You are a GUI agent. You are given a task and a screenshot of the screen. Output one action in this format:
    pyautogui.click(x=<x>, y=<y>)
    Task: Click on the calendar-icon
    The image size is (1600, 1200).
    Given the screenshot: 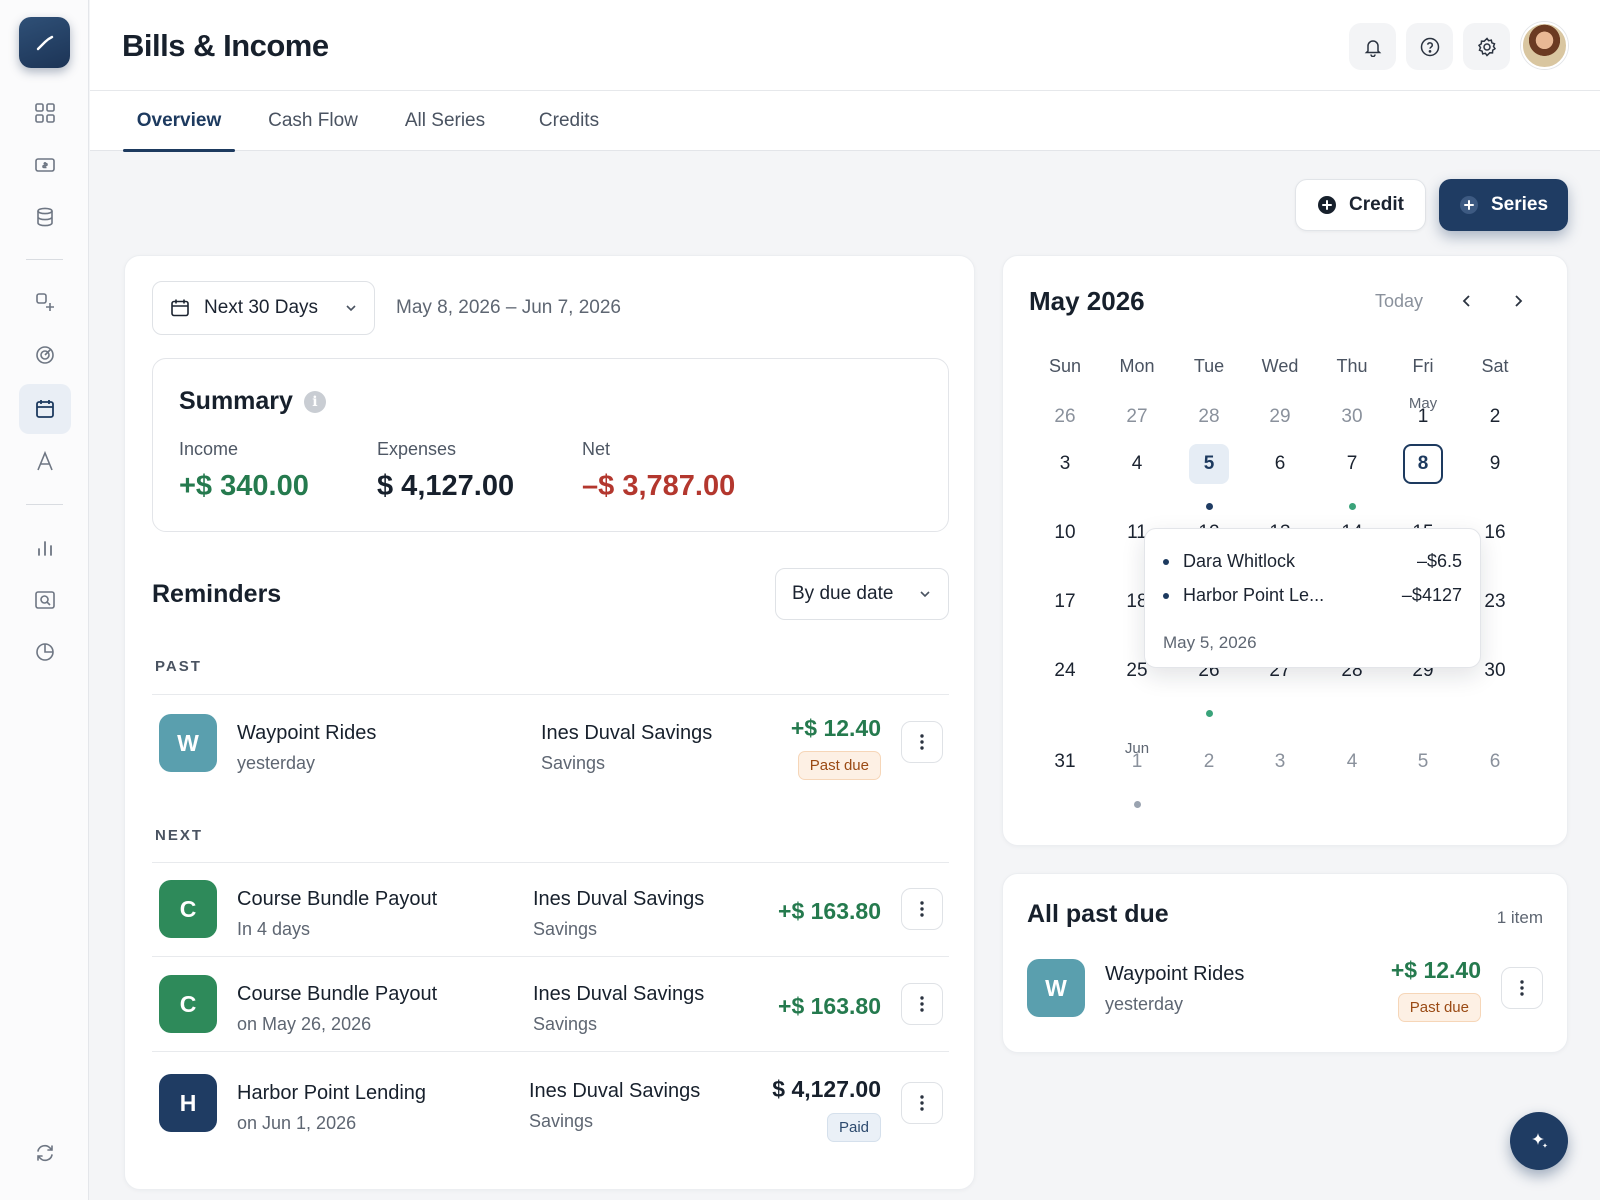 What is the action you would take?
    pyautogui.click(x=45, y=409)
    